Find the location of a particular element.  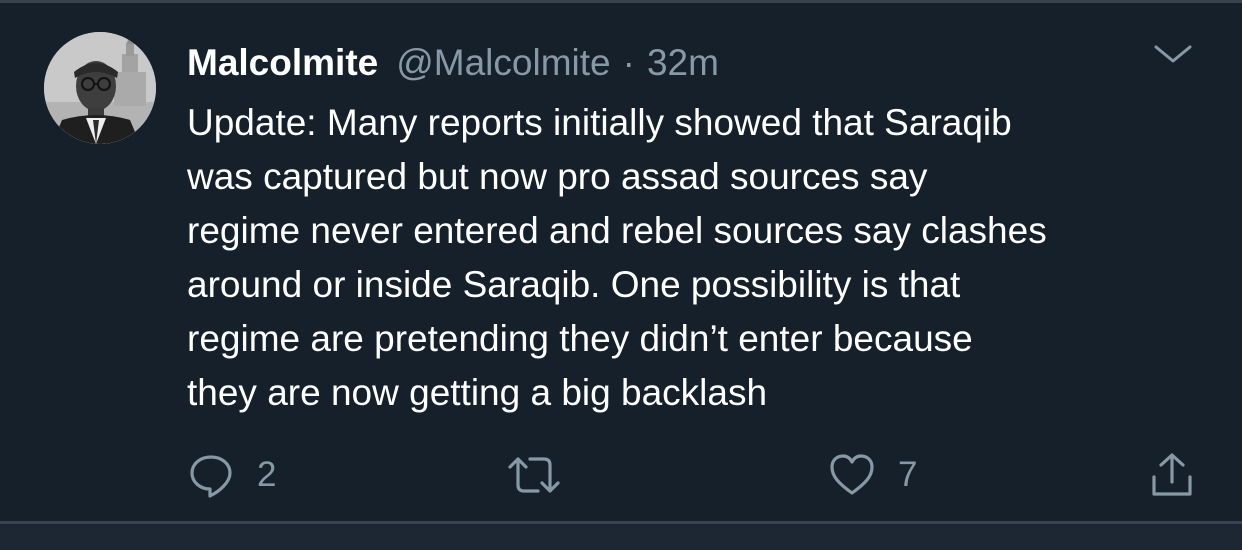

author-name: Malcolmite is located at coordinates (282, 63).